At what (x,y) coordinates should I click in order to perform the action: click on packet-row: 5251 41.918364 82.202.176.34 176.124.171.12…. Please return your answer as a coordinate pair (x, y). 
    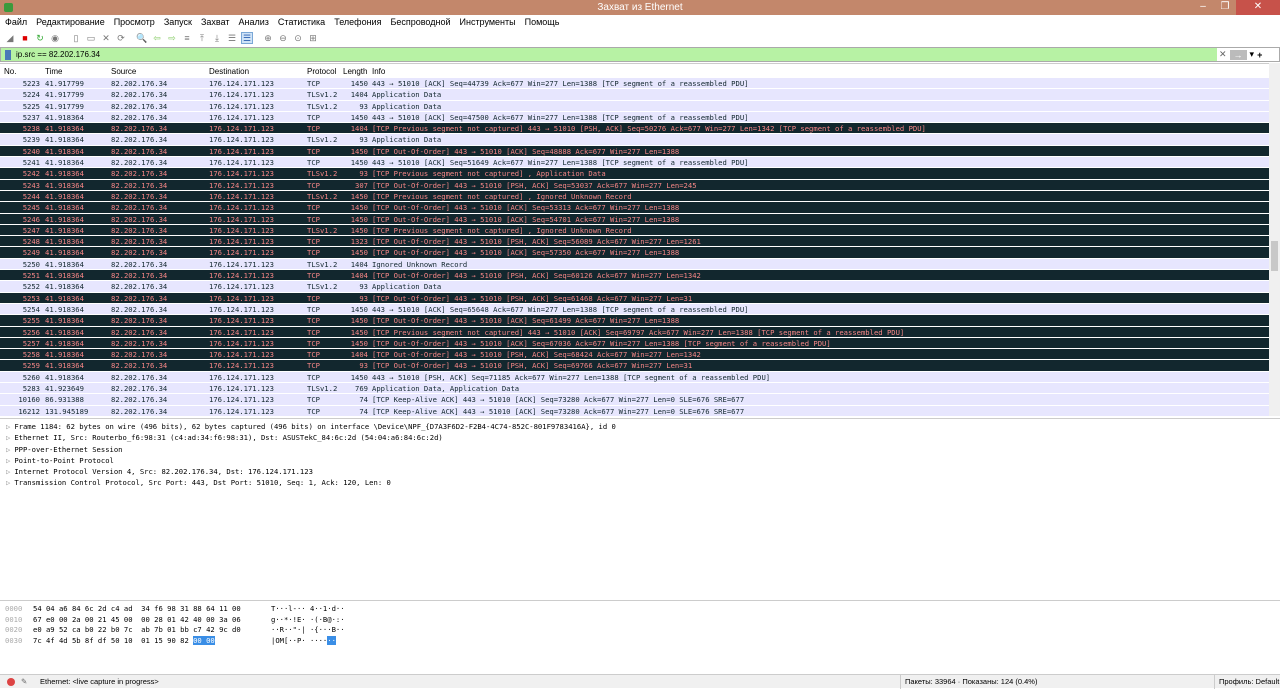
    Looking at the image, I should click on (640, 276).